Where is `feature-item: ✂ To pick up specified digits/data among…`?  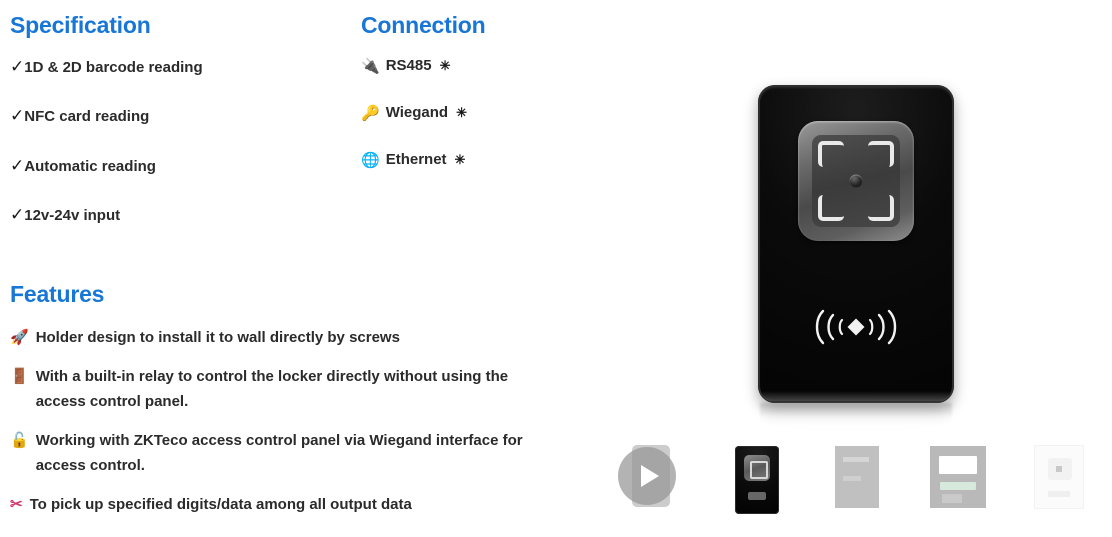
feature-item: ✂ To pick up specified digits/data among… is located at coordinates (282, 504).